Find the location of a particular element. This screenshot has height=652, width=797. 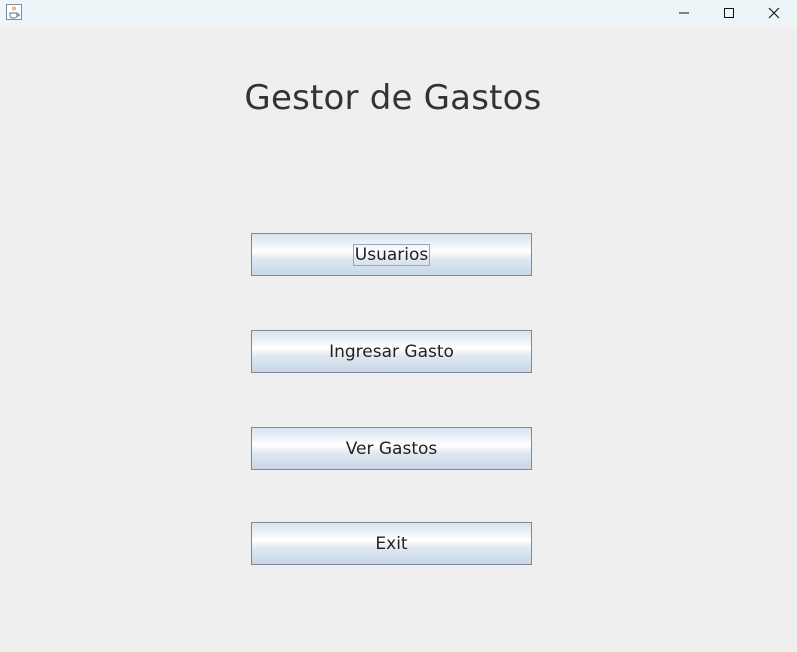

ver-gastos-button: Ver Gastos is located at coordinates (391, 448).